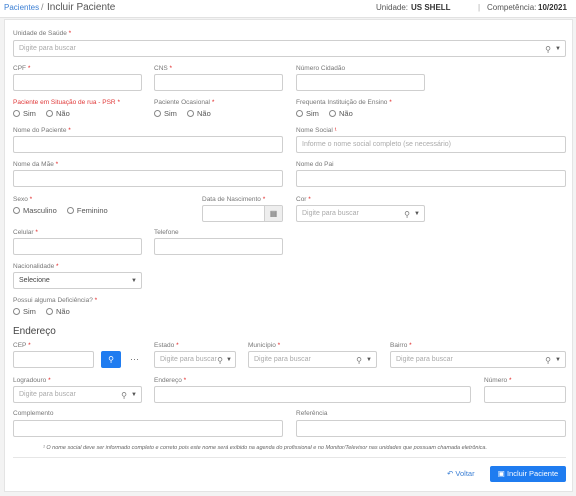 This screenshot has height=496, width=576. I want to click on nome-mae-input, so click(148, 178).